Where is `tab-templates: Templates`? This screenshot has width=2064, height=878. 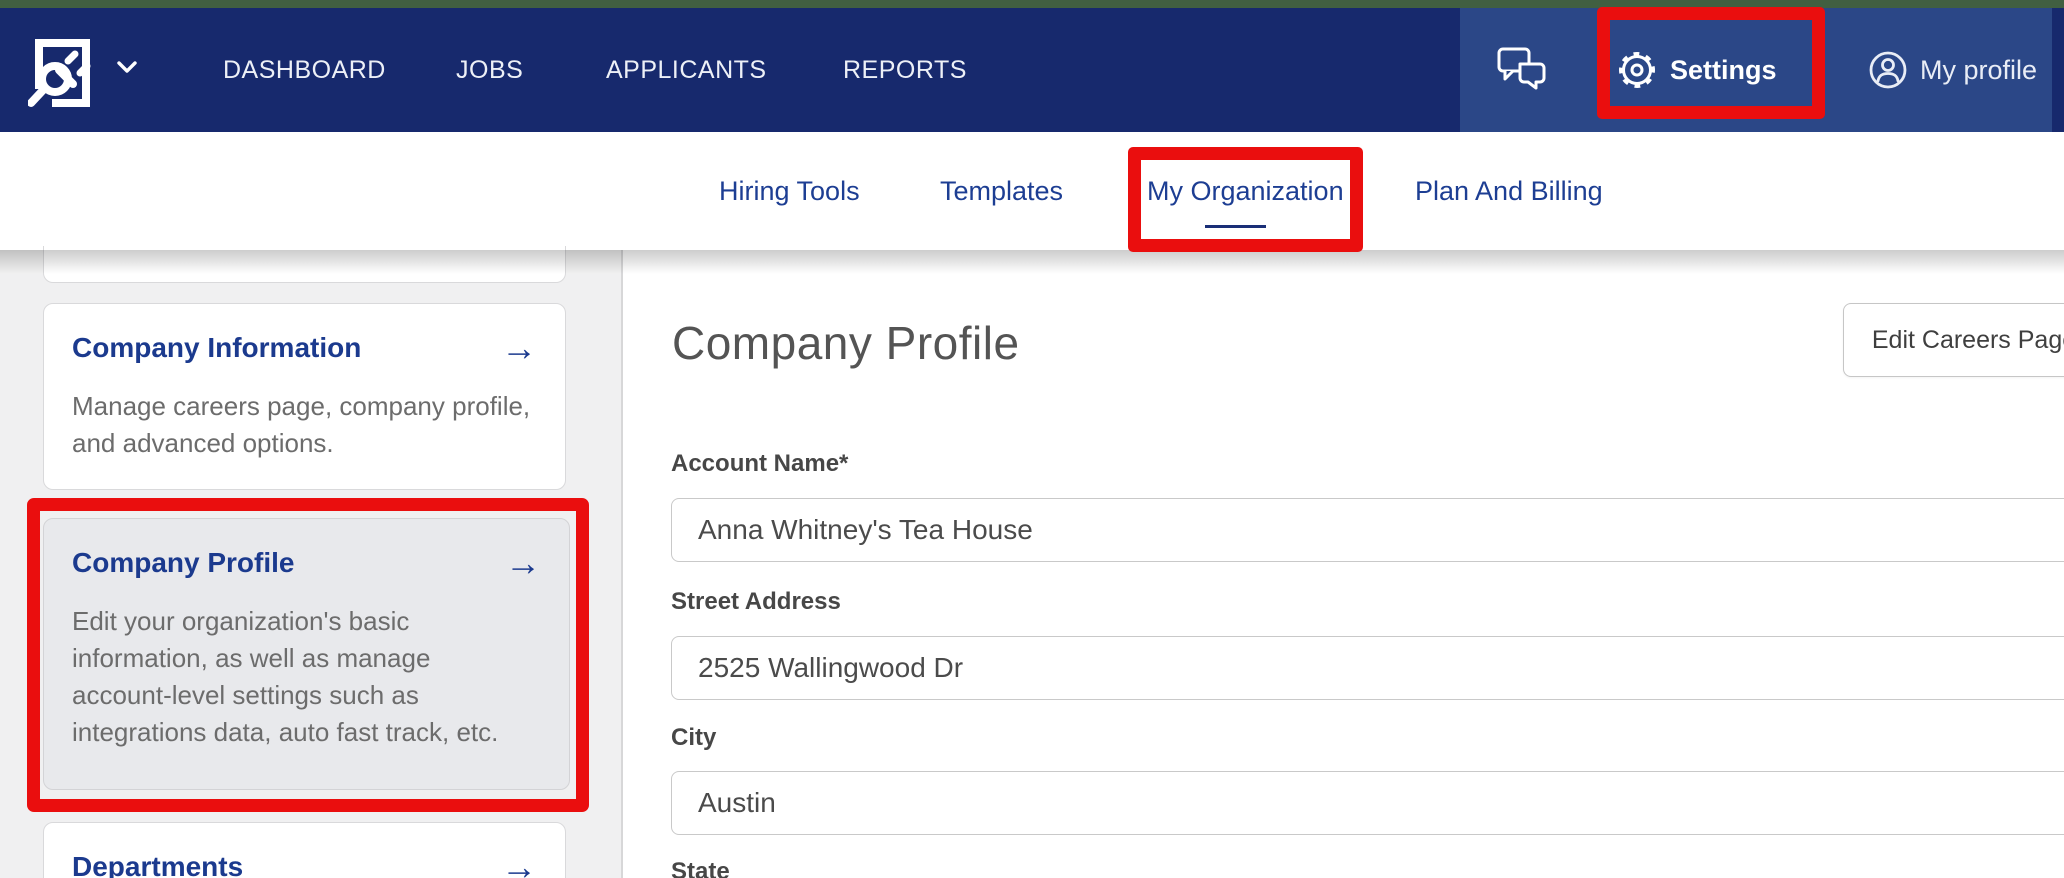 tab-templates: Templates is located at coordinates (1001, 191).